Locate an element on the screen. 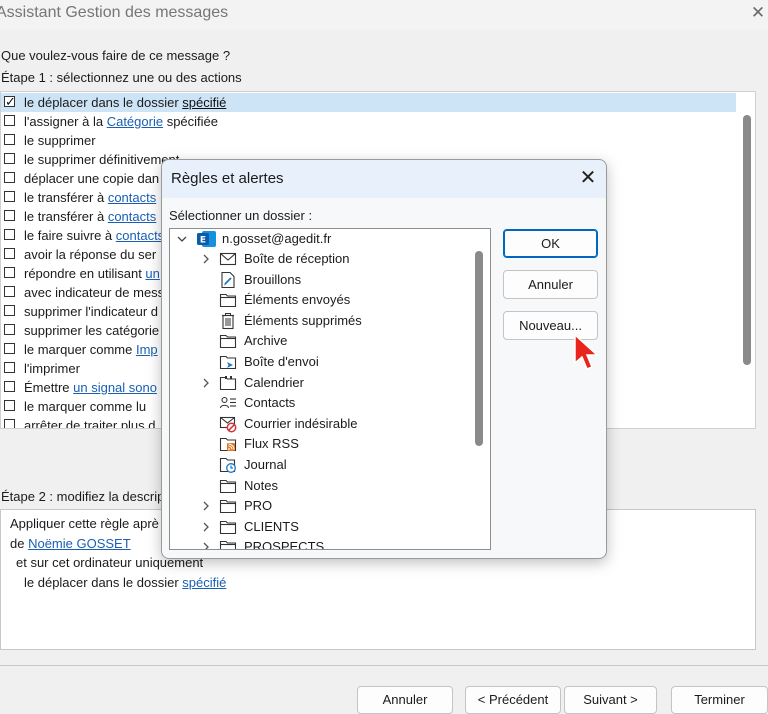 The width and height of the screenshot is (768, 714). action-label: répondre en utilisant un is located at coordinates (92, 273).